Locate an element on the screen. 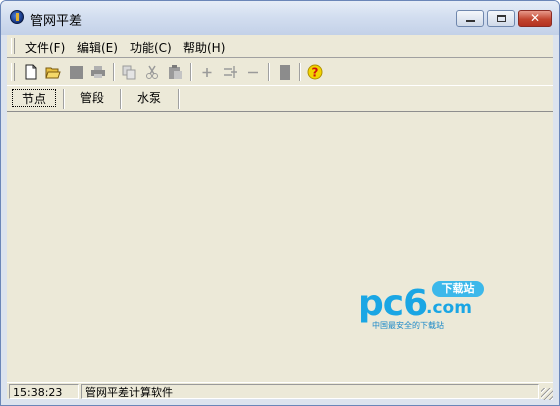 The width and height of the screenshot is (560, 406). status-bar: 15:38:23 管网平差计算软件 is located at coordinates (280, 391).